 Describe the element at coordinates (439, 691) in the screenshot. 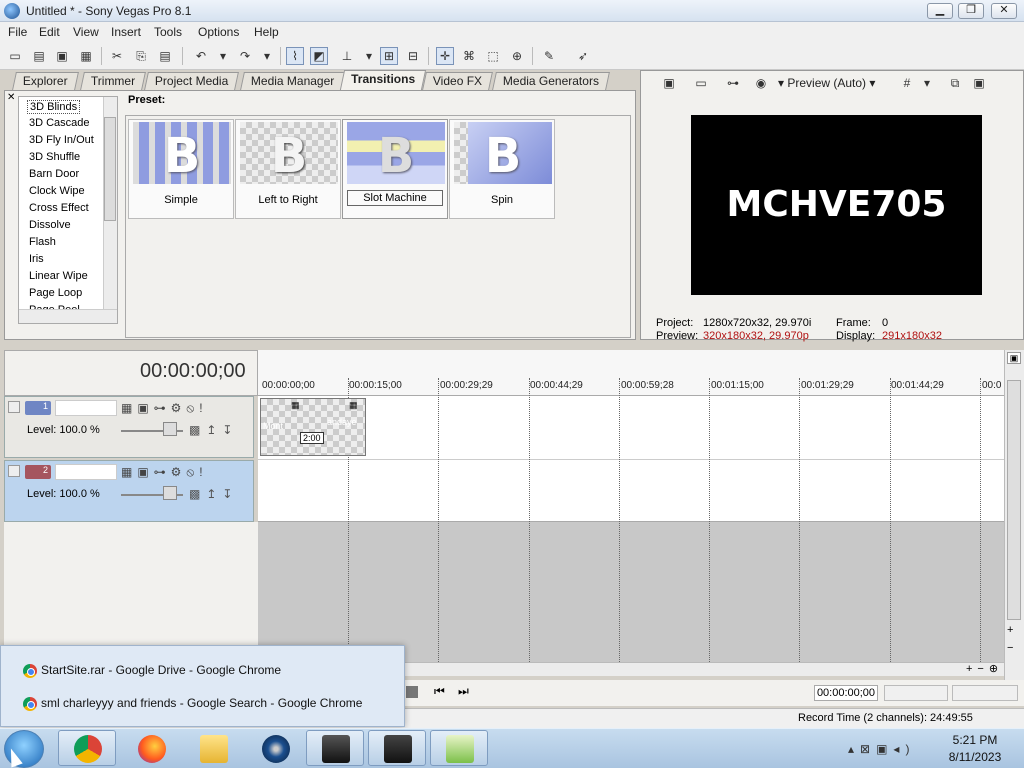

I see `go-to-start-icon: ⏮` at that location.